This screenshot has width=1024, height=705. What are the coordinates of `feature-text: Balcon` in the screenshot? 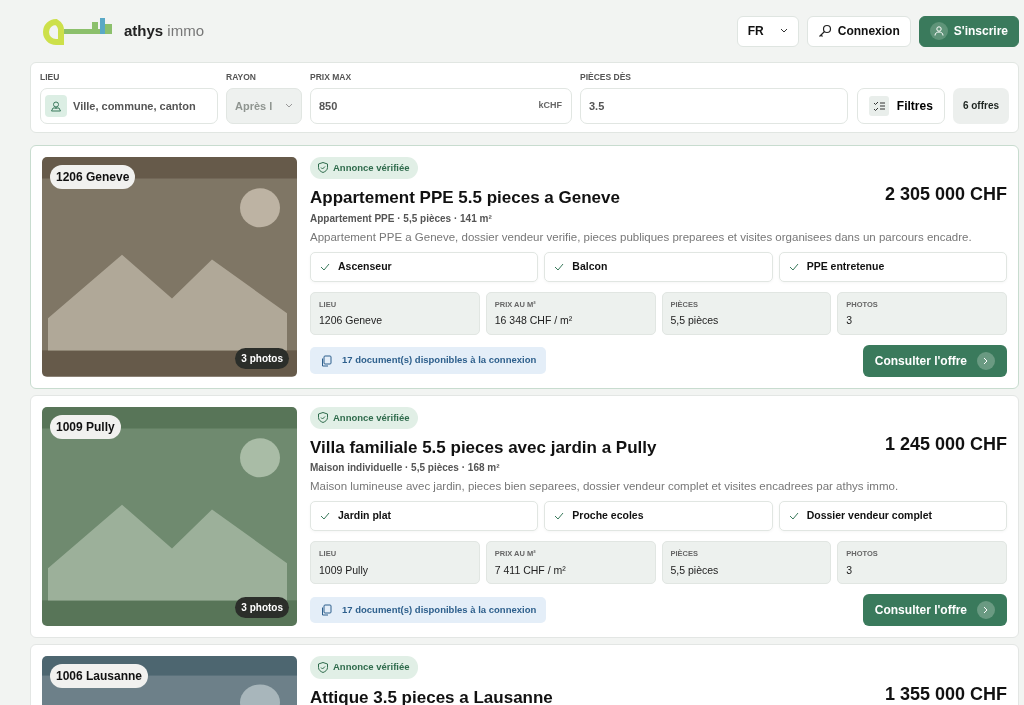 It's located at (590, 266).